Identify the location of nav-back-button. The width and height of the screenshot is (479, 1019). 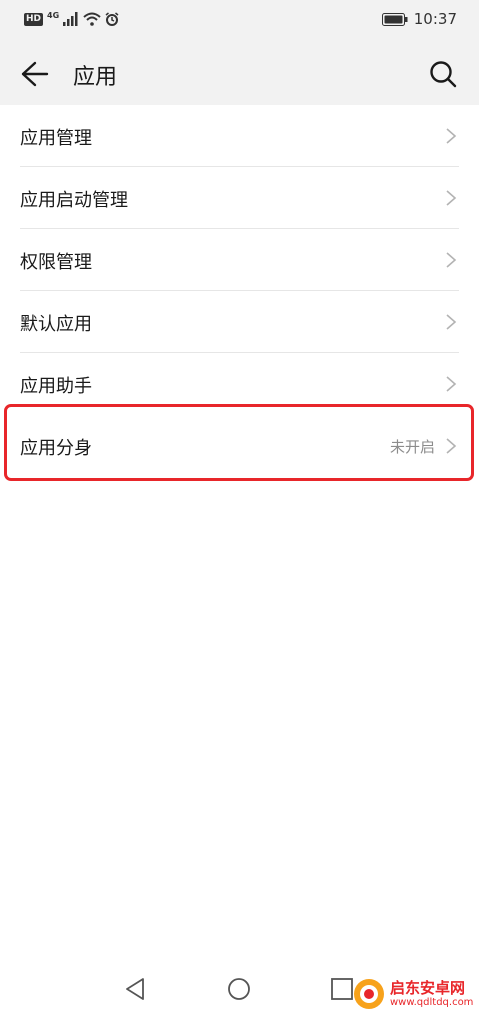
(136, 989).